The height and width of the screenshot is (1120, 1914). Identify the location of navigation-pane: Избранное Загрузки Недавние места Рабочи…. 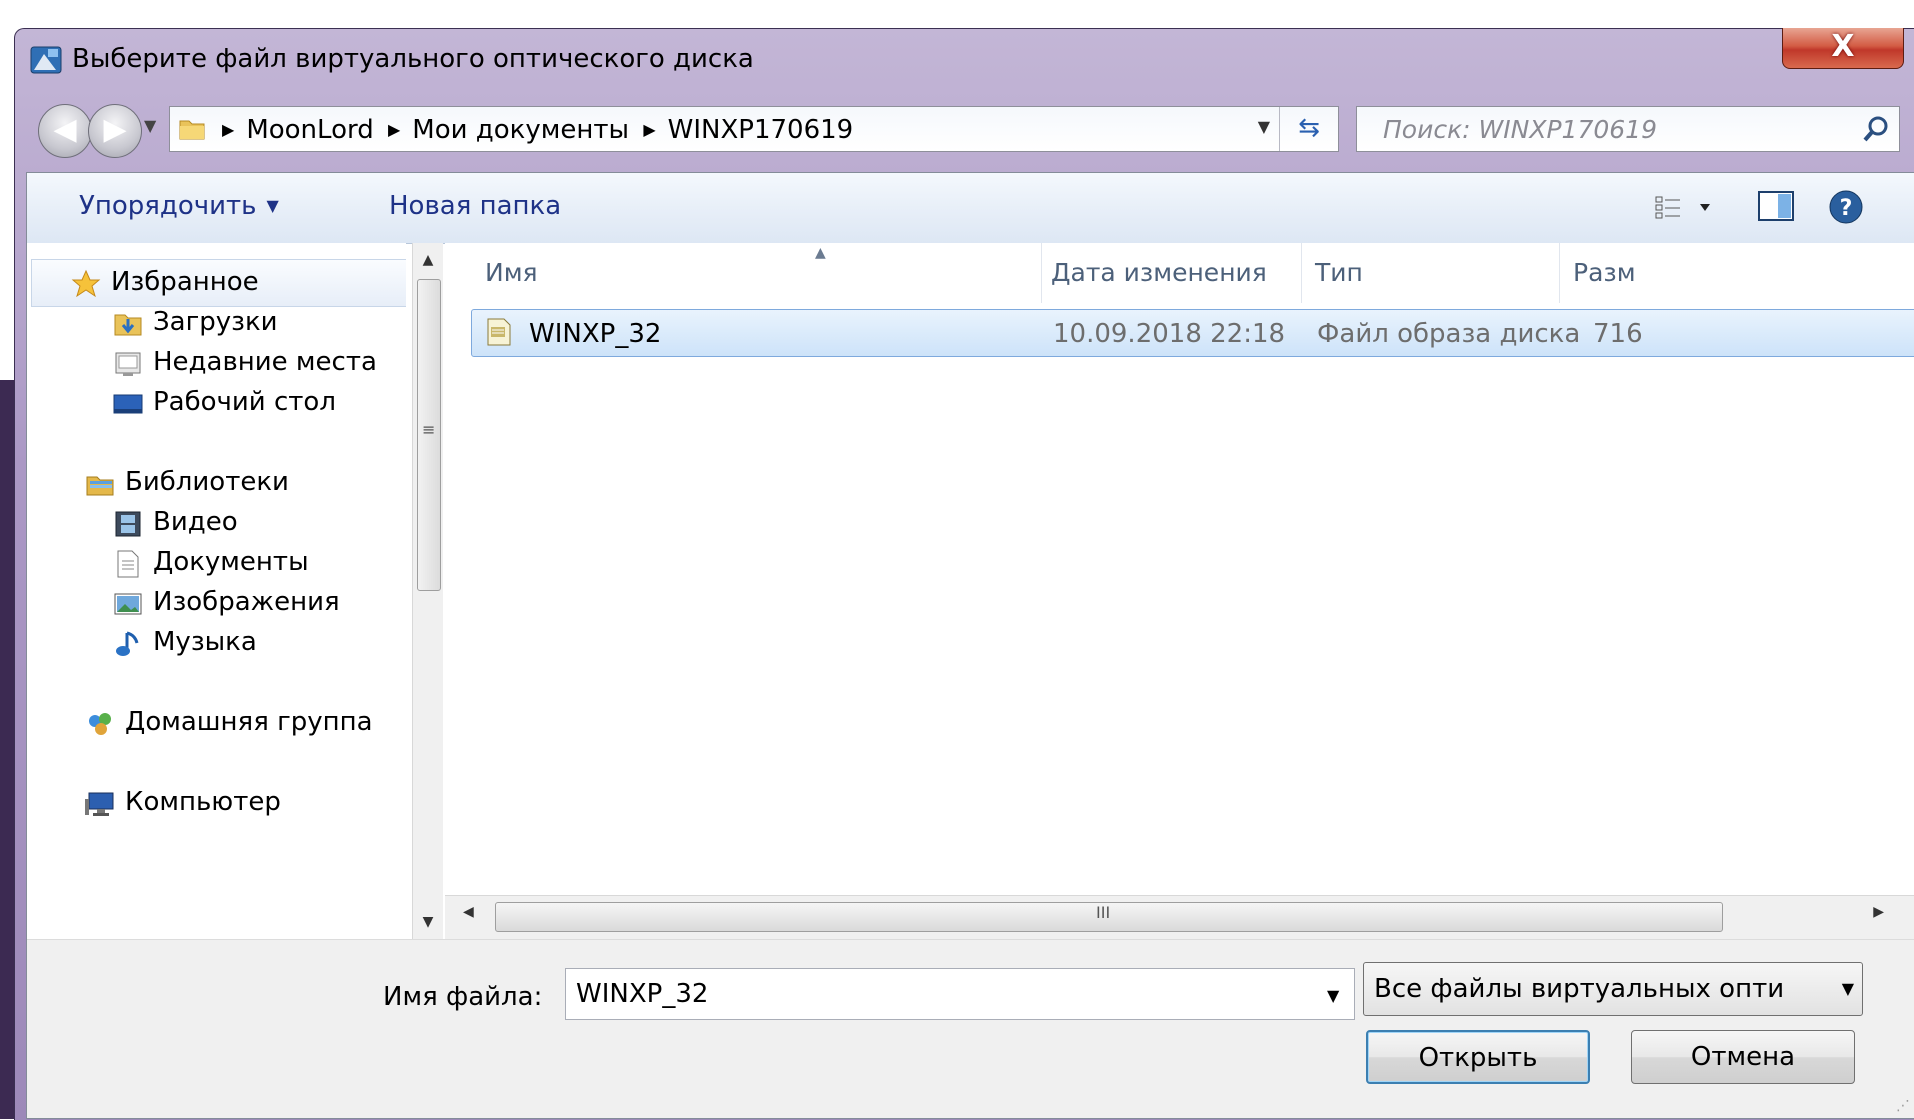
(216, 591).